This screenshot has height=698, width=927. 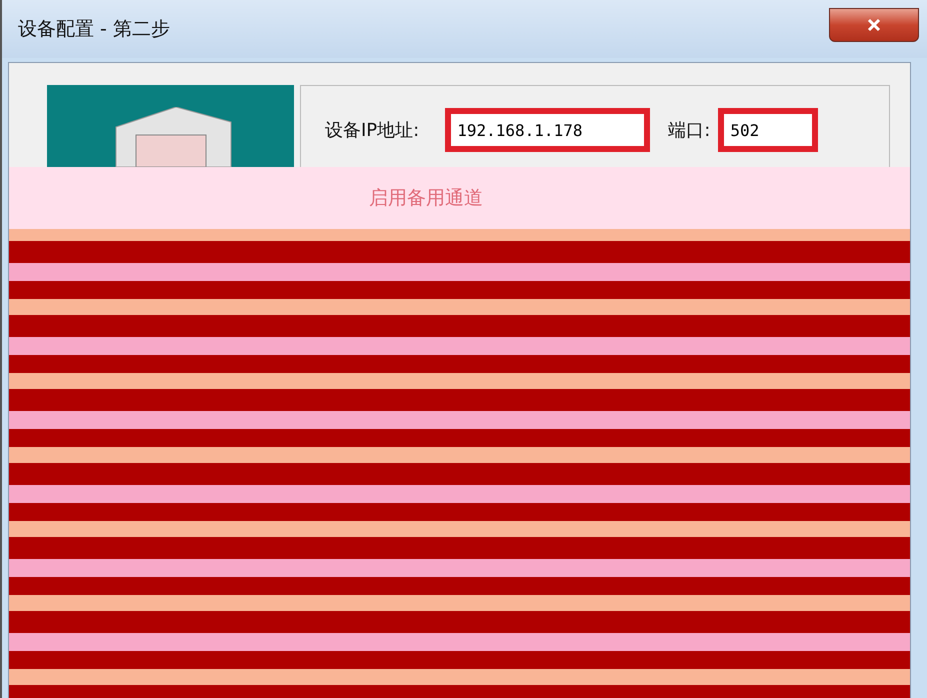 I want to click on port-label: 端口:, so click(x=689, y=130).